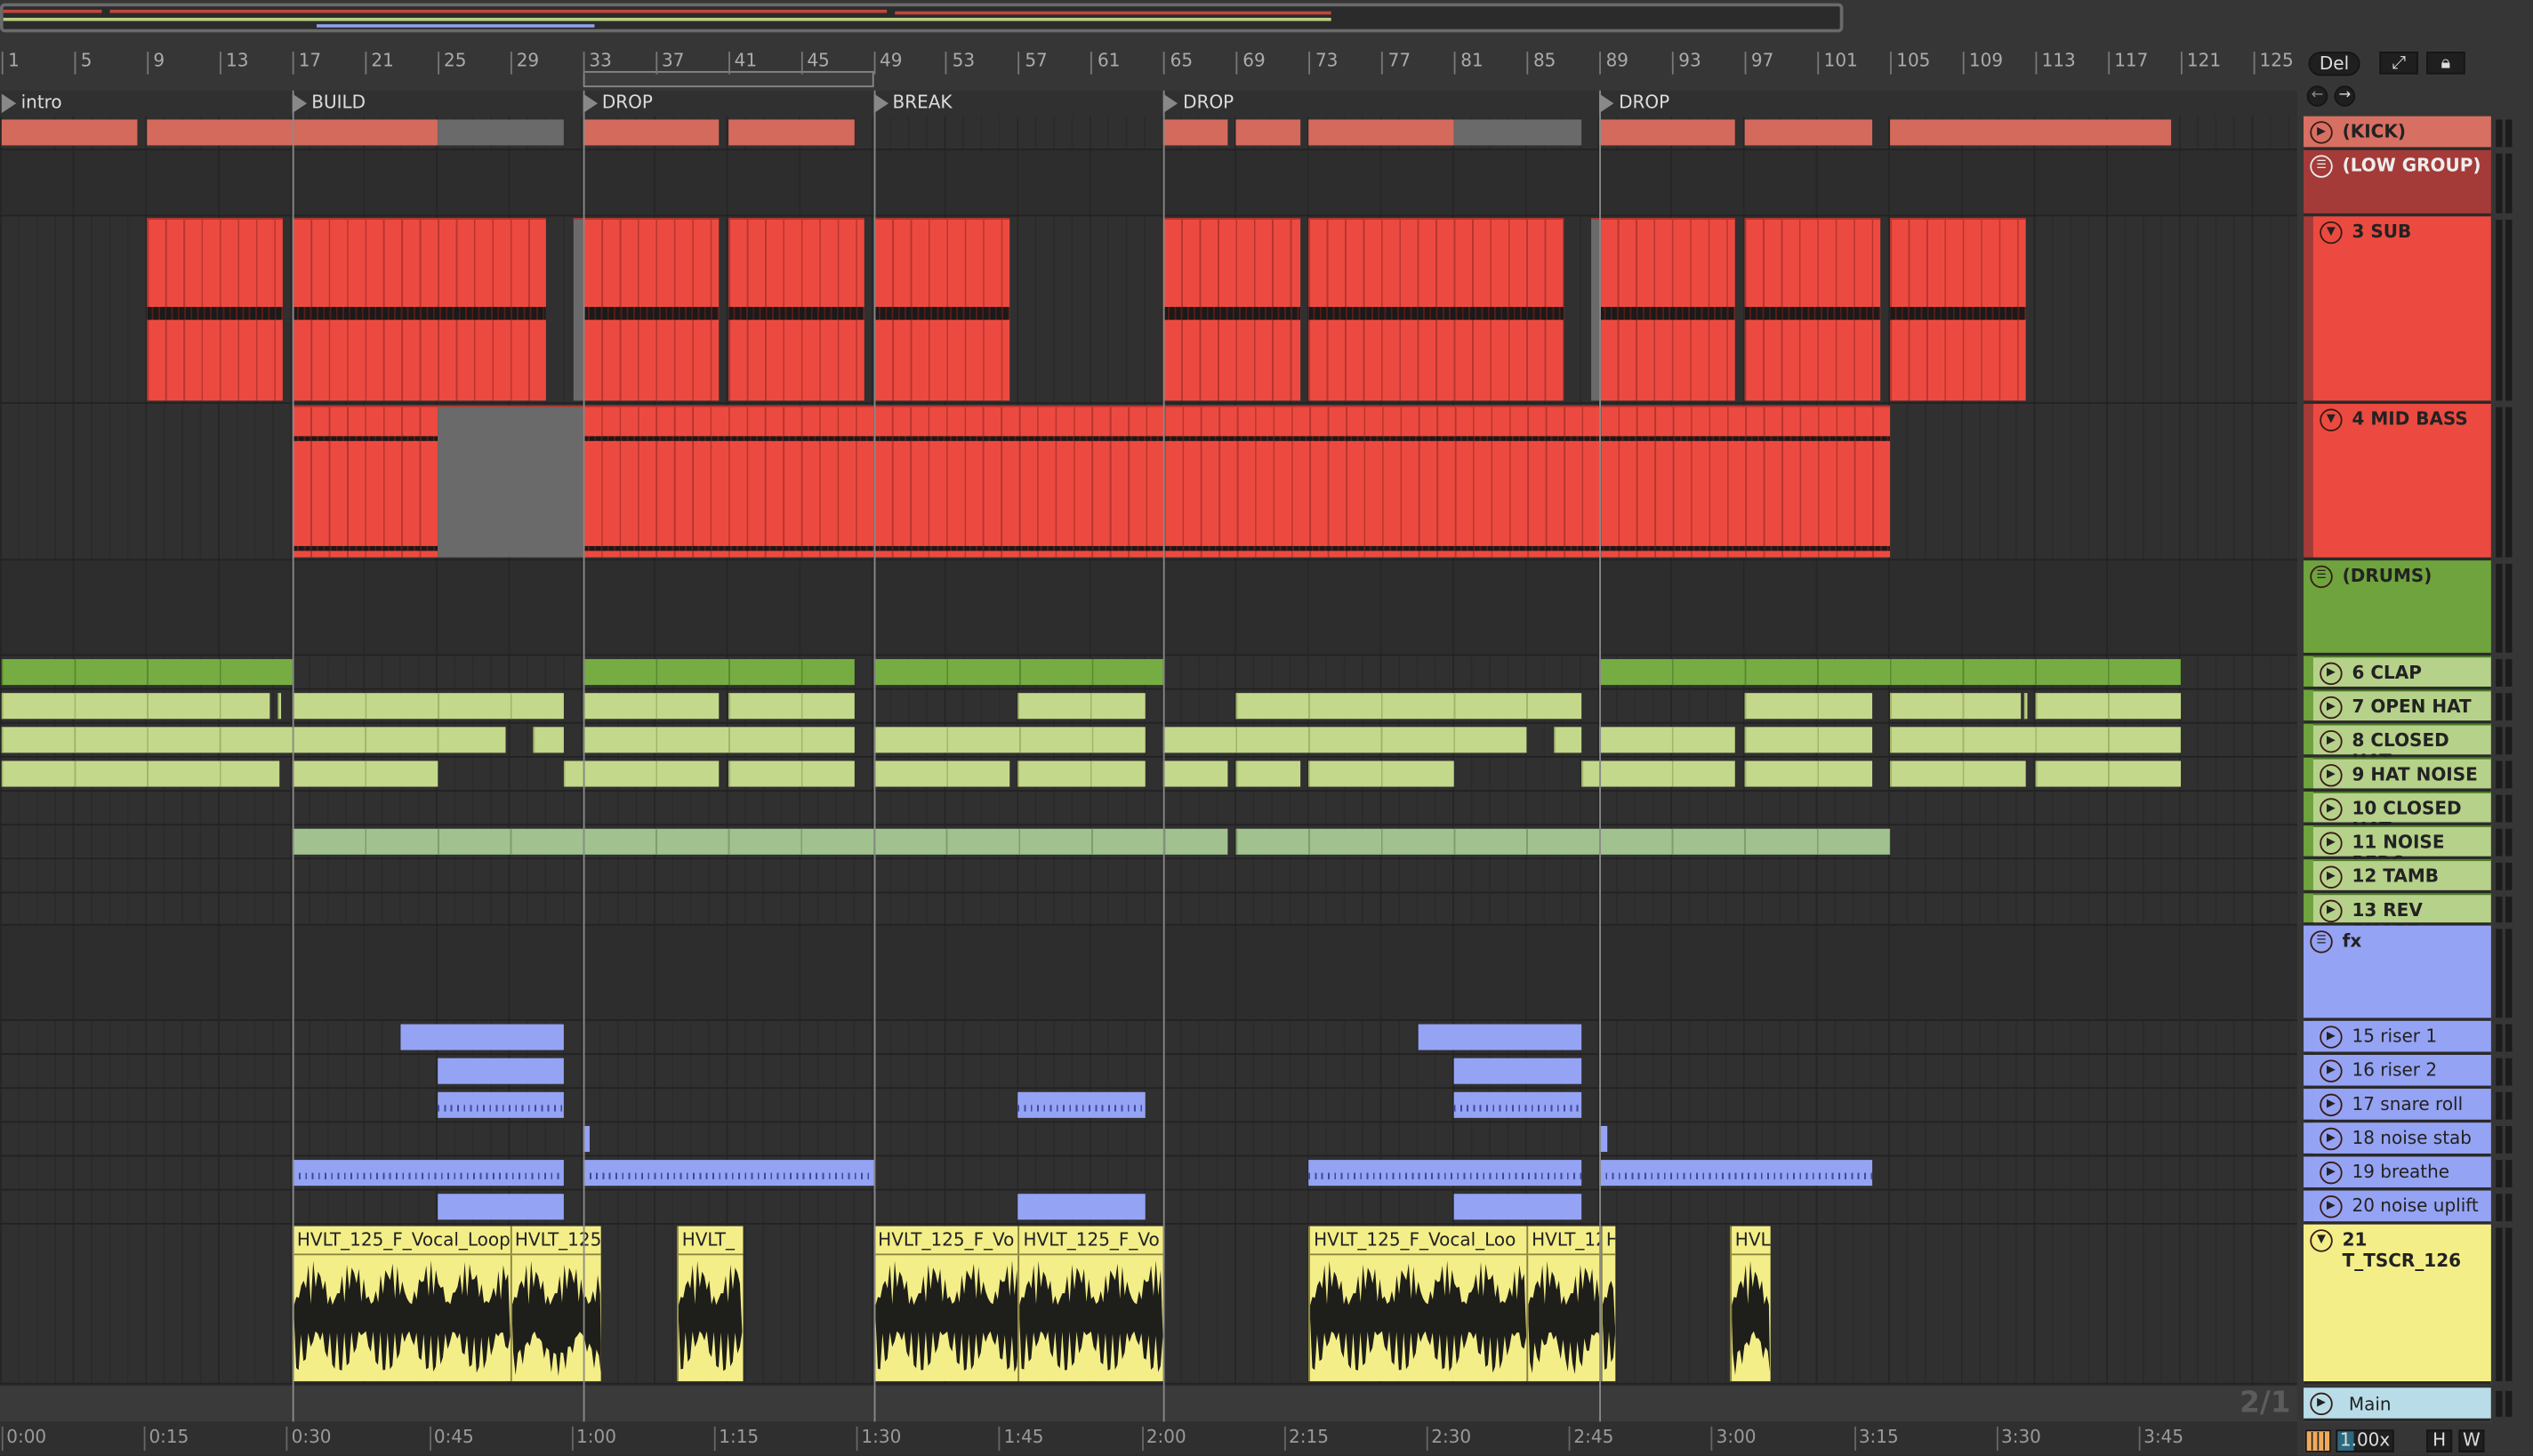 The image size is (2533, 1456). Describe the element at coordinates (1148, 133) in the screenshot. I see `track-lane-kick` at that location.